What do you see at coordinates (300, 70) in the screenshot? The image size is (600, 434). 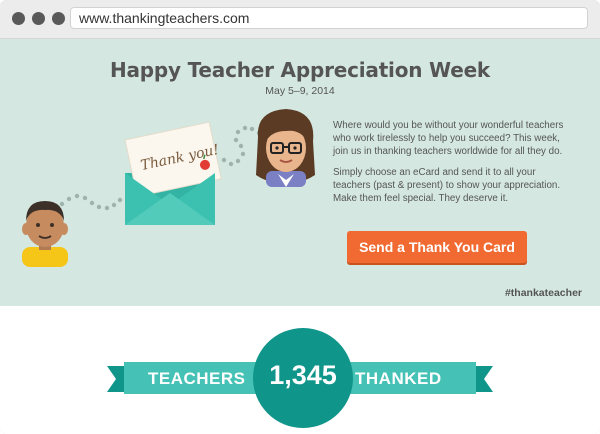 I see `page-title: Happy Teacher Appreciation Week` at bounding box center [300, 70].